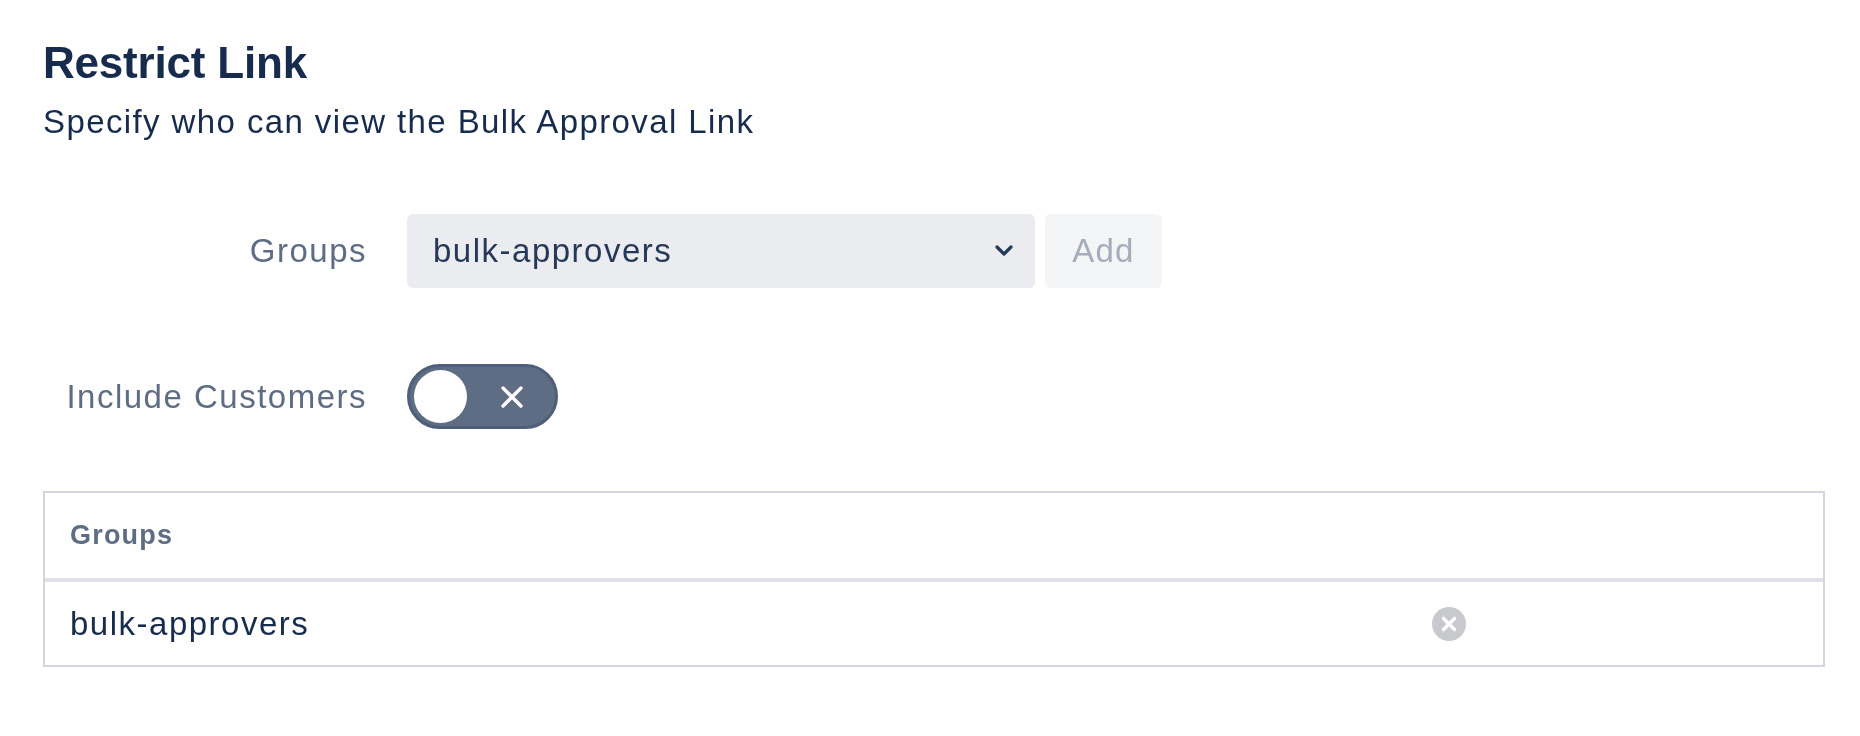 The height and width of the screenshot is (736, 1860). I want to click on field-label: Groups, so click(308, 251).